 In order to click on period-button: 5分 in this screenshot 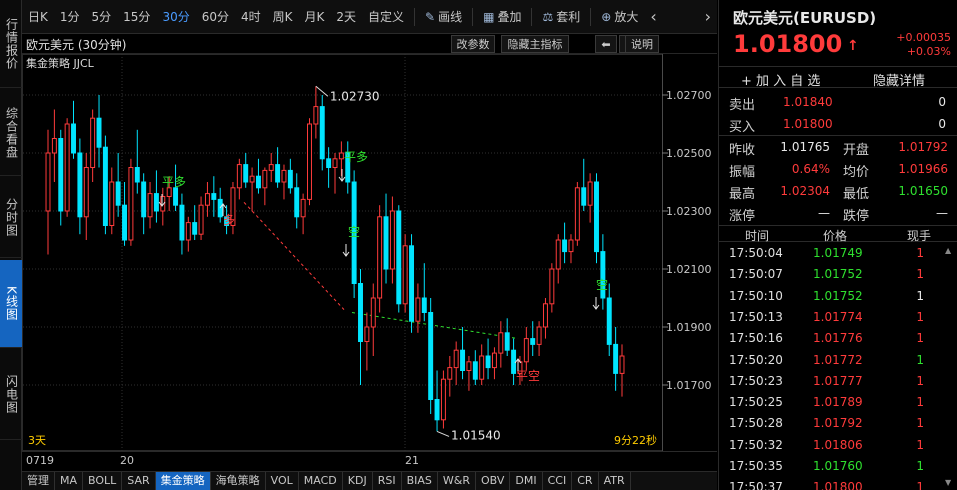, I will do `click(102, 16)`.